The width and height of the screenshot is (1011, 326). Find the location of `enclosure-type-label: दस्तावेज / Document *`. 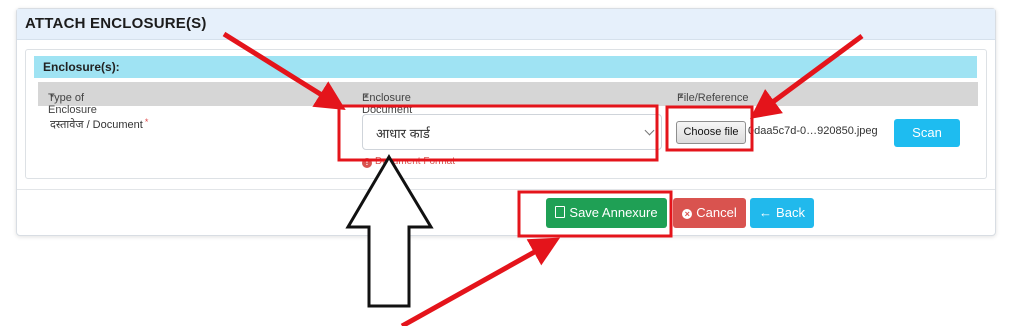

enclosure-type-label: दस्तावेज / Document * is located at coordinates (99, 124).